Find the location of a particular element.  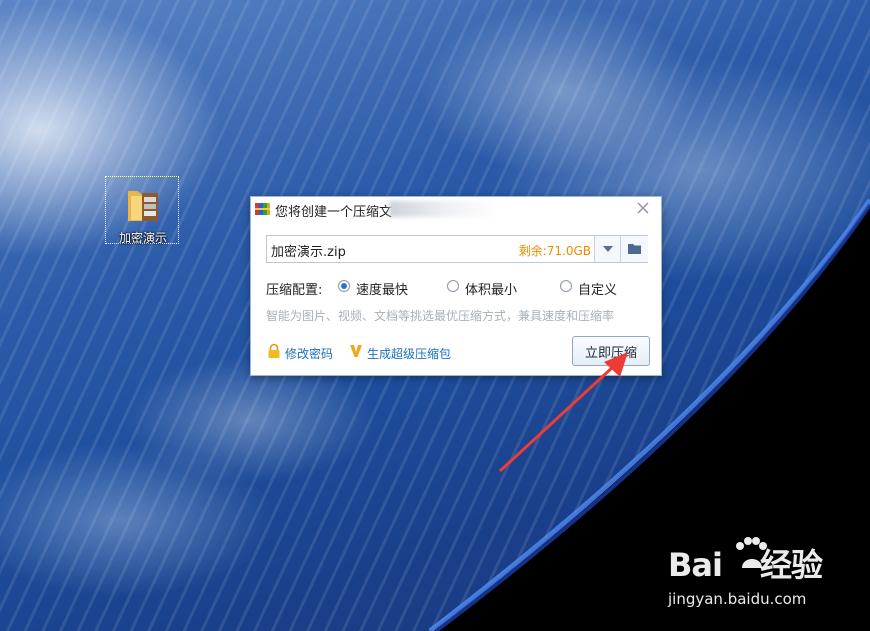

radio-label: 自定义 is located at coordinates (598, 290).